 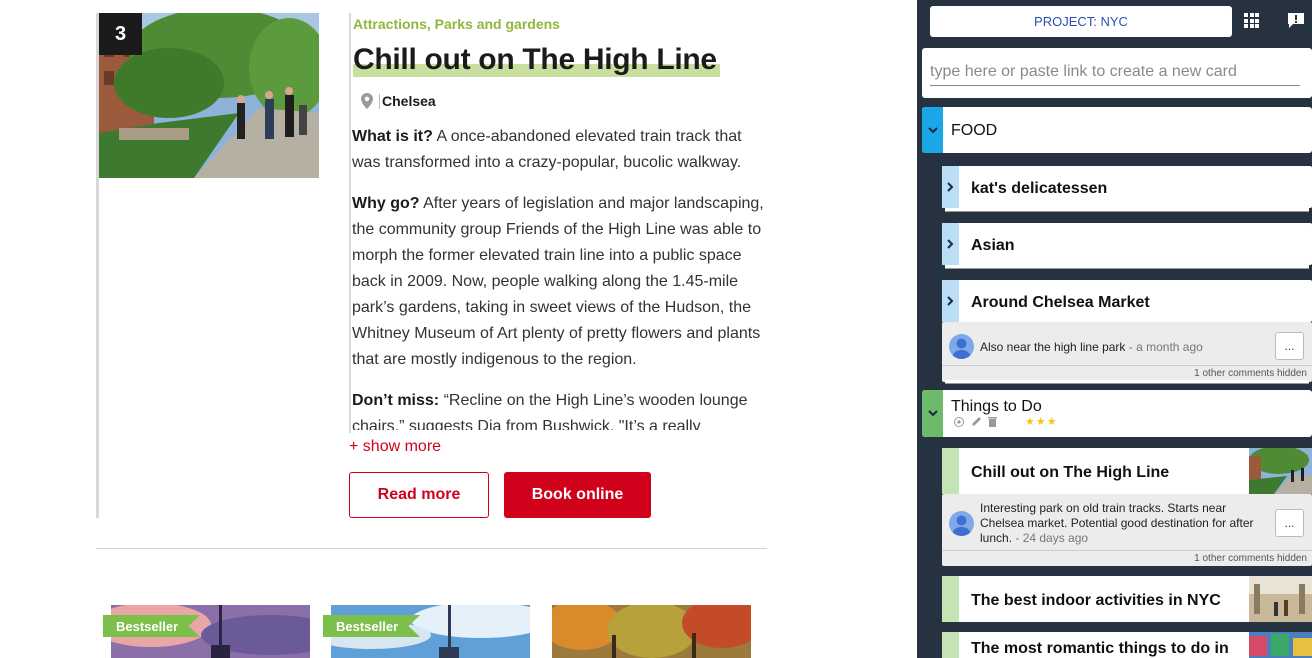 I want to click on location-name: Chelsea, so click(x=409, y=101).